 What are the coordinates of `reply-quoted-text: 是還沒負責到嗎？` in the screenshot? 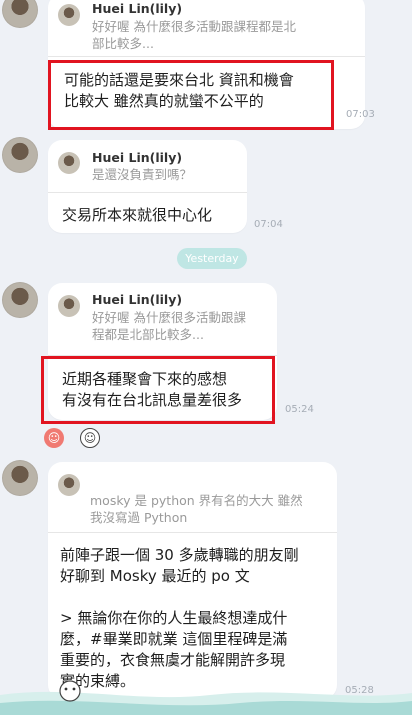 It's located at (142, 174).